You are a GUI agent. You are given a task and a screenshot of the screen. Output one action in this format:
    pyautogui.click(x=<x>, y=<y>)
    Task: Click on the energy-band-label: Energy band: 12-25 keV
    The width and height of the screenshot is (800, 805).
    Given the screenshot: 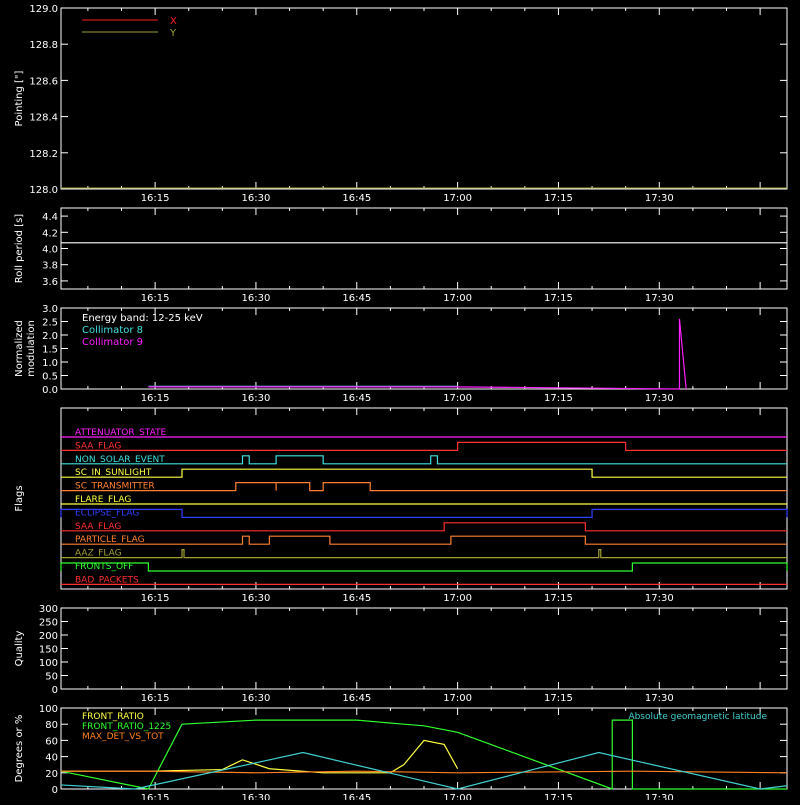 What is the action you would take?
    pyautogui.click(x=142, y=318)
    